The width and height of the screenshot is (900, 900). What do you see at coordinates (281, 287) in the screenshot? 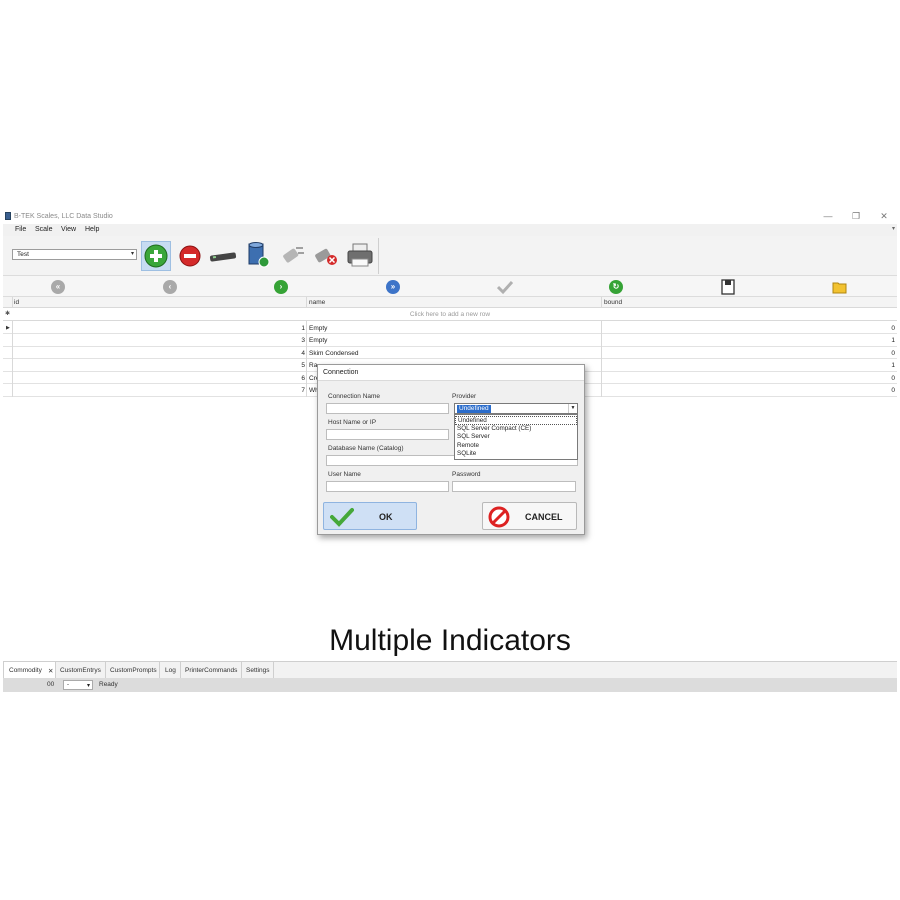
I see `next-record-button: ›` at bounding box center [281, 287].